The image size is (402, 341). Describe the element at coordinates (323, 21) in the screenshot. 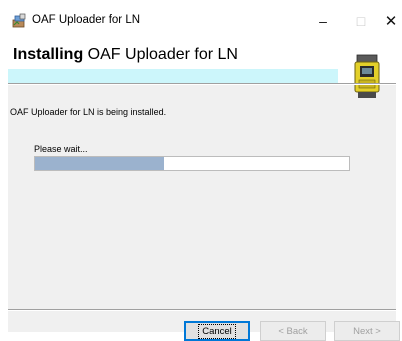

I see `minimize-button: –` at that location.